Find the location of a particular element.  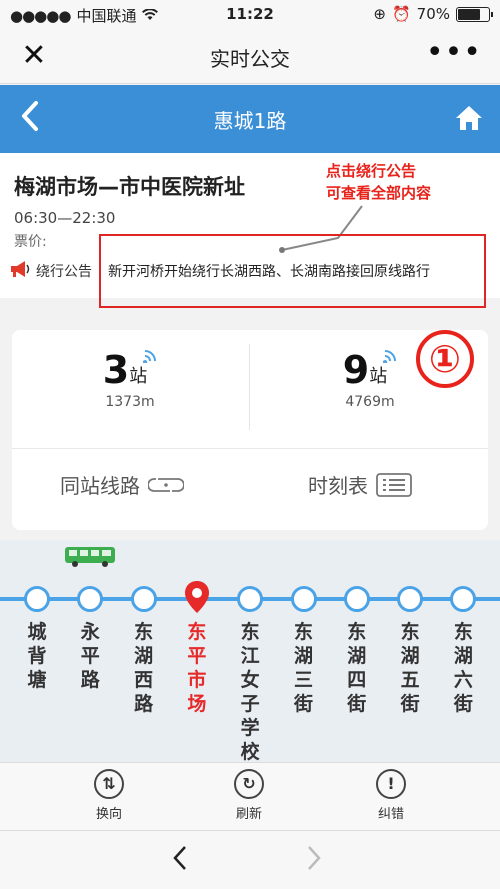

alarm-icon: ⏰ is located at coordinates (401, 14).